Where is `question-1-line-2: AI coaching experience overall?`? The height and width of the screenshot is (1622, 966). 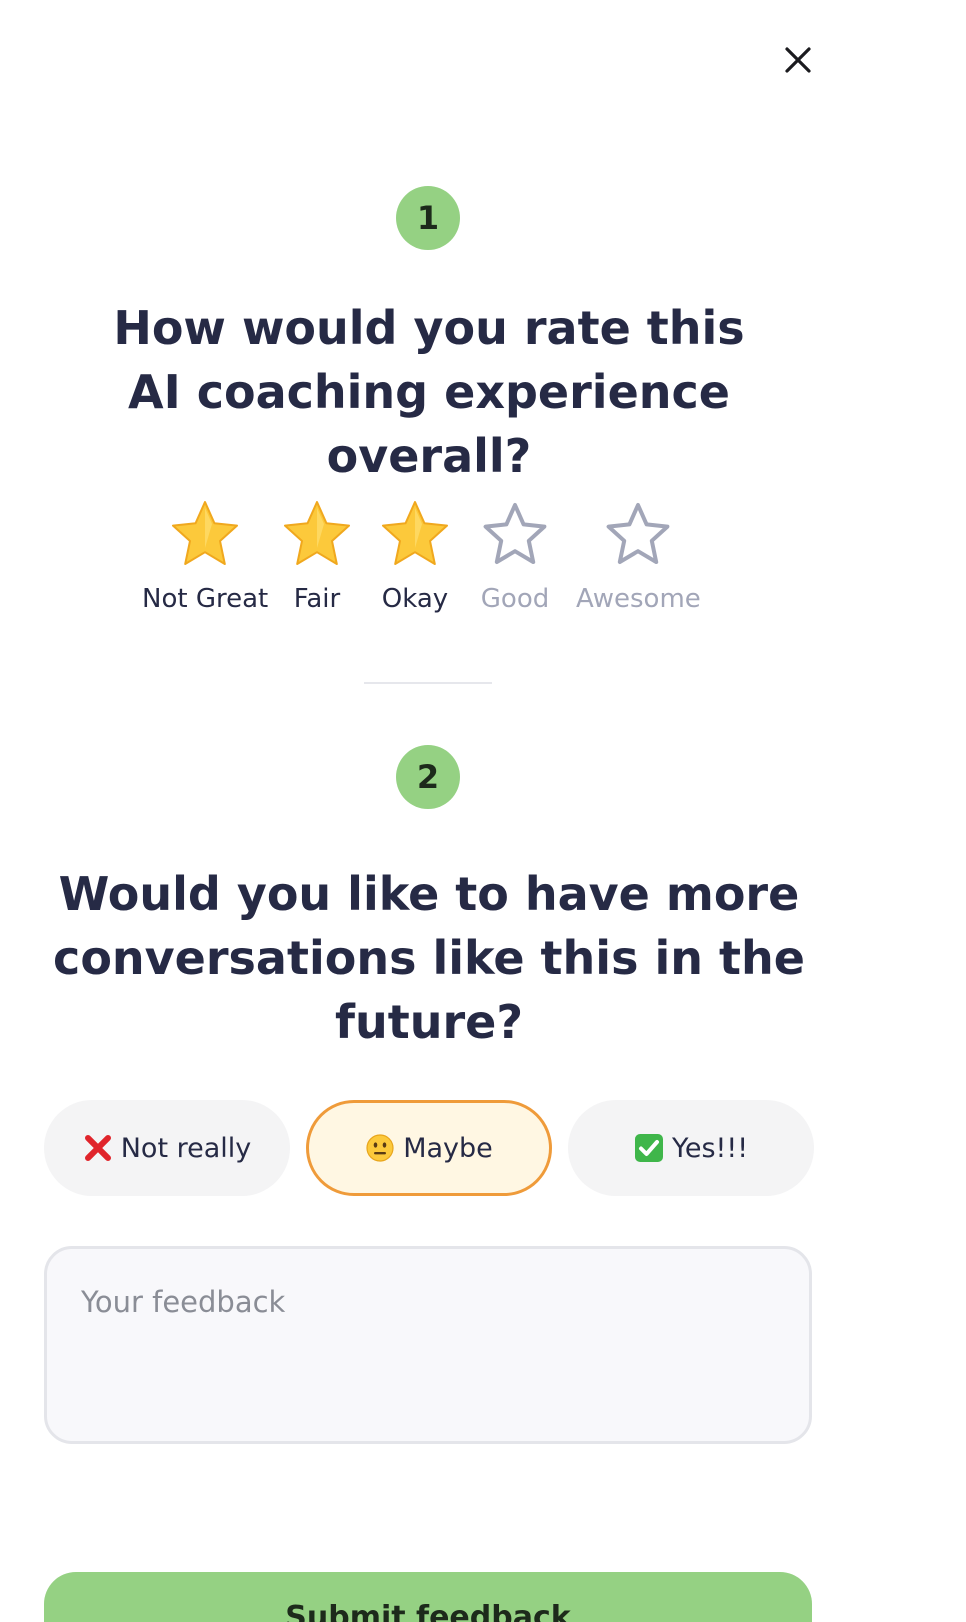 question-1-line-2: AI coaching experience overall? is located at coordinates (429, 424).